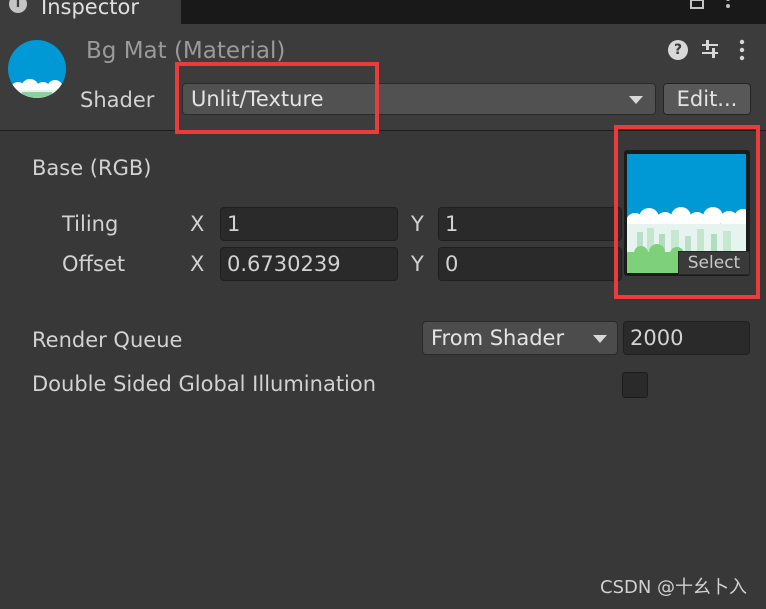  What do you see at coordinates (92, 168) in the screenshot?
I see `base-rgb-label: Base (RGB)` at bounding box center [92, 168].